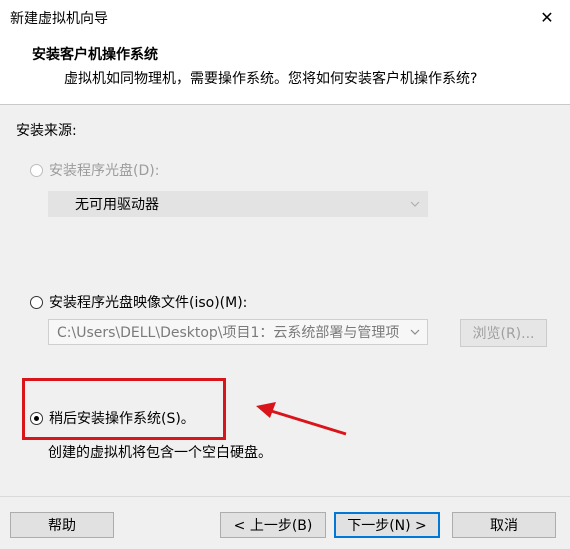 This screenshot has width=570, height=549. I want to click on footer-divider, so click(285, 496).